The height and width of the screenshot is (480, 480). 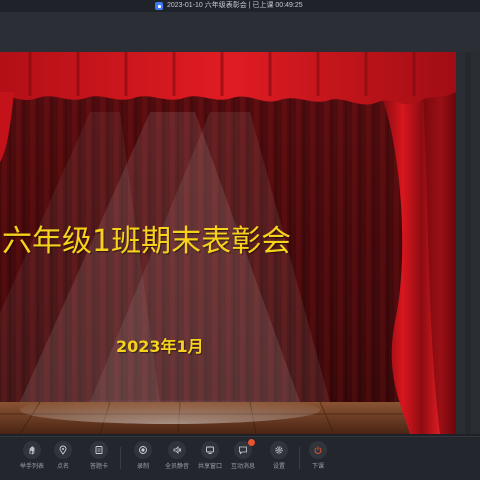 I want to click on screen-share-icon, so click(x=210, y=450).